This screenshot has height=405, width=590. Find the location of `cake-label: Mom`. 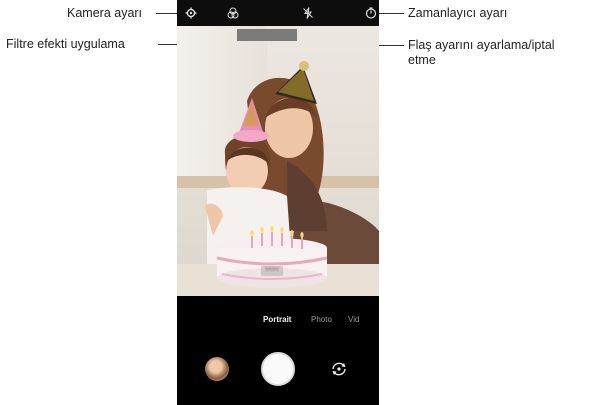

cake-label: Mom is located at coordinates (272, 270).